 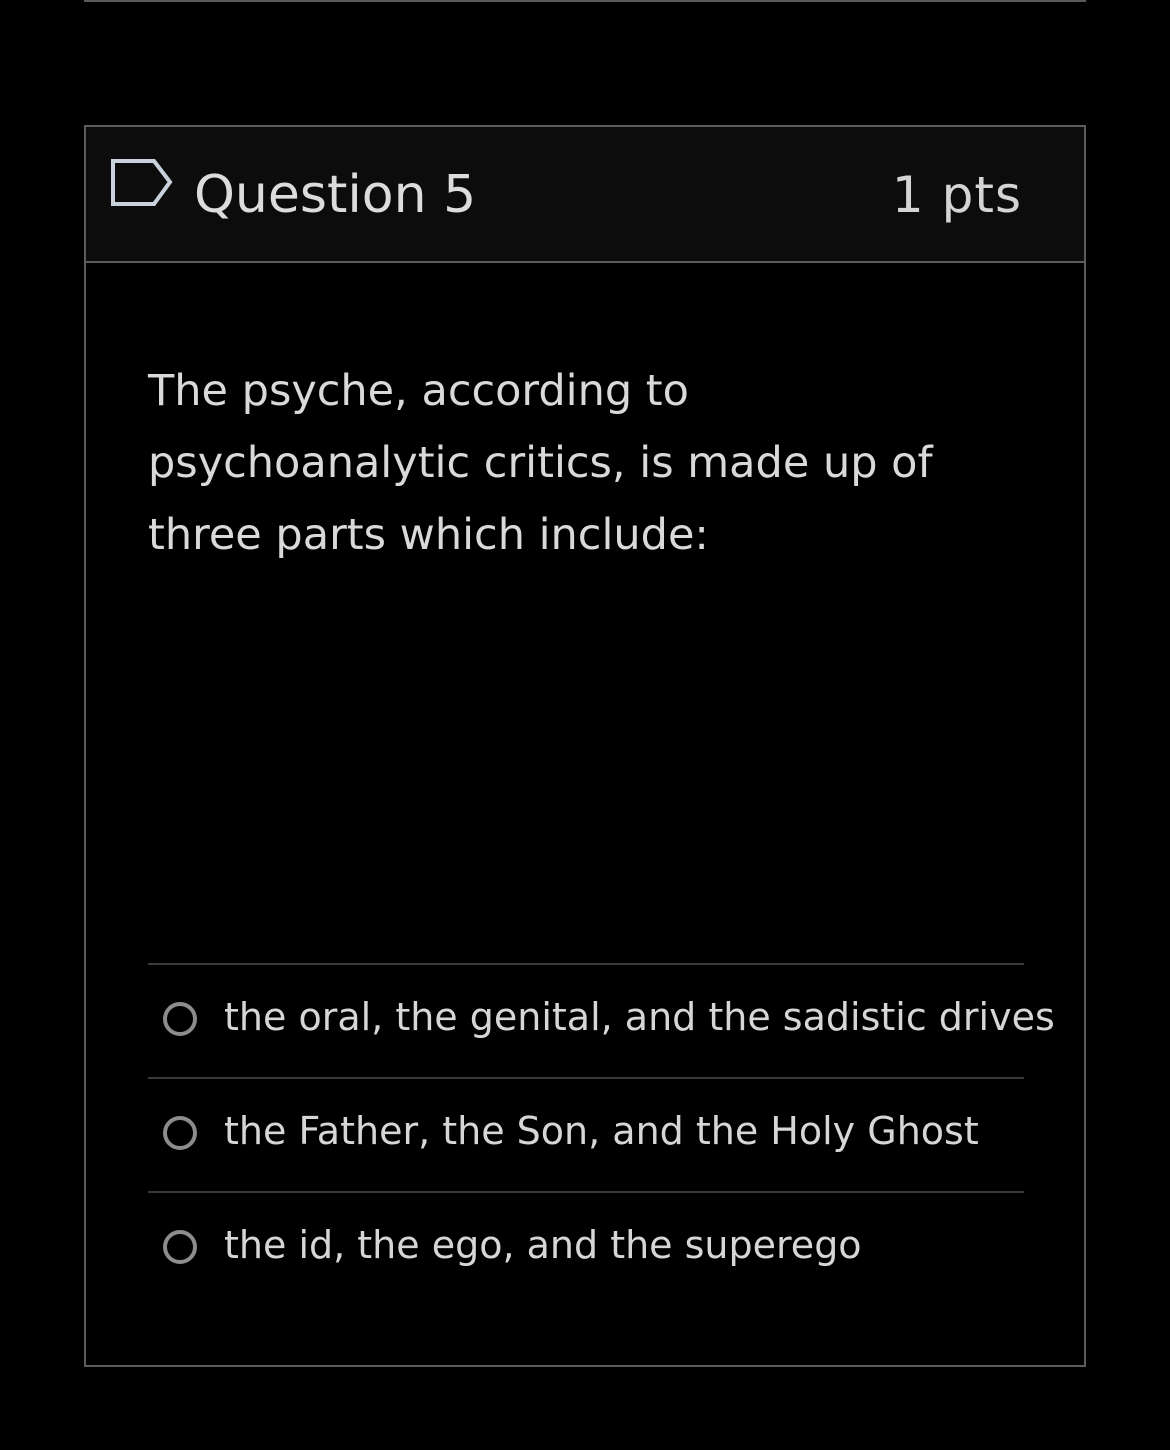 I want to click on question-title: Question 5, so click(x=335, y=195).